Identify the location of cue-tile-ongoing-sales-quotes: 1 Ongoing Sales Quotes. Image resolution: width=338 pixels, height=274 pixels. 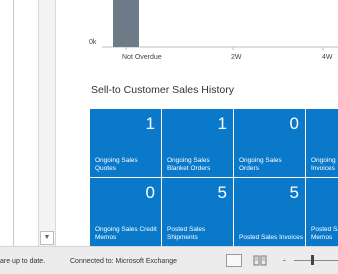
(125, 143).